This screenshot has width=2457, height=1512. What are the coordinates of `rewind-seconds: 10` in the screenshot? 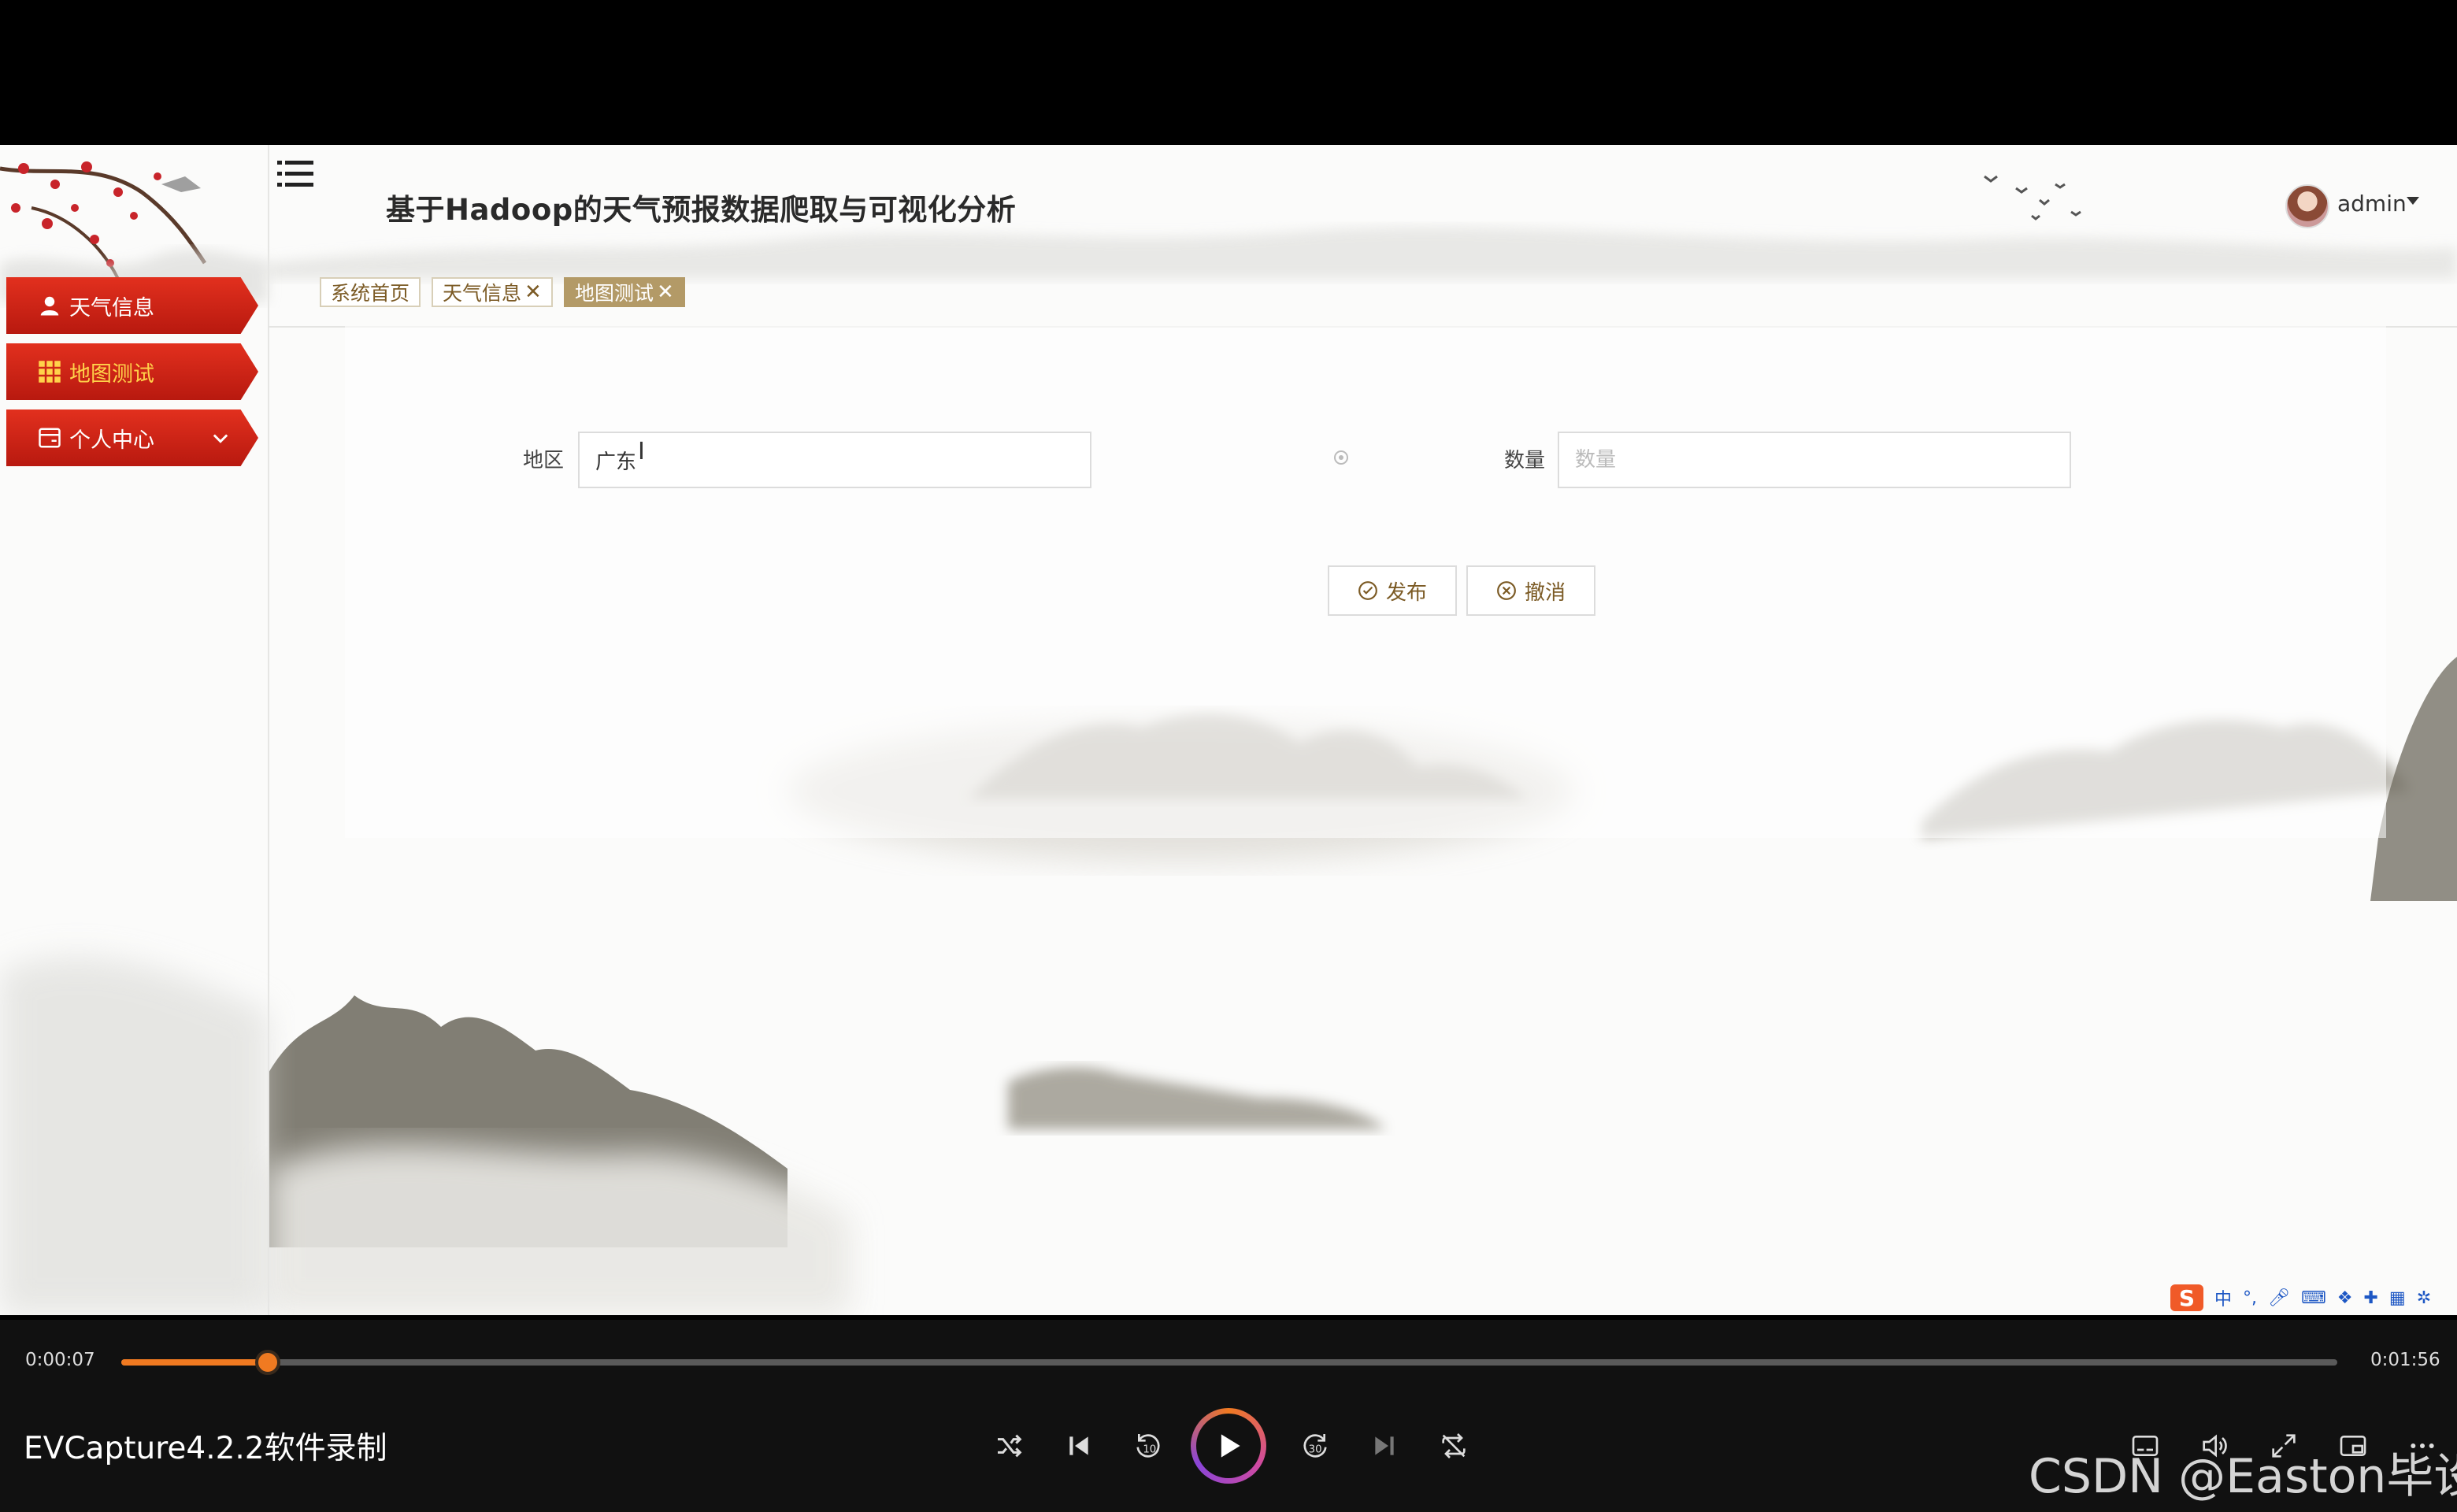 It's located at (1149, 1449).